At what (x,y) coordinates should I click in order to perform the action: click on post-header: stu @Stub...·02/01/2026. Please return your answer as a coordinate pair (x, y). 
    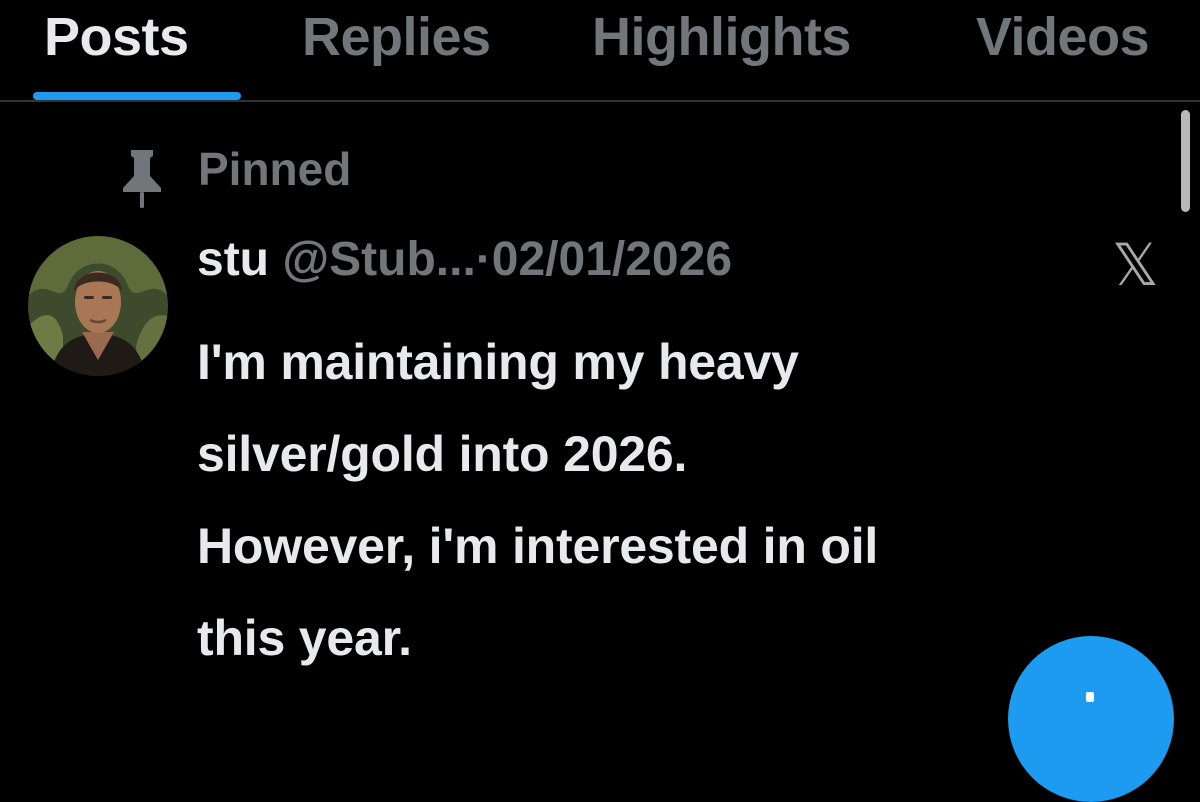
    Looking at the image, I should click on (464, 259).